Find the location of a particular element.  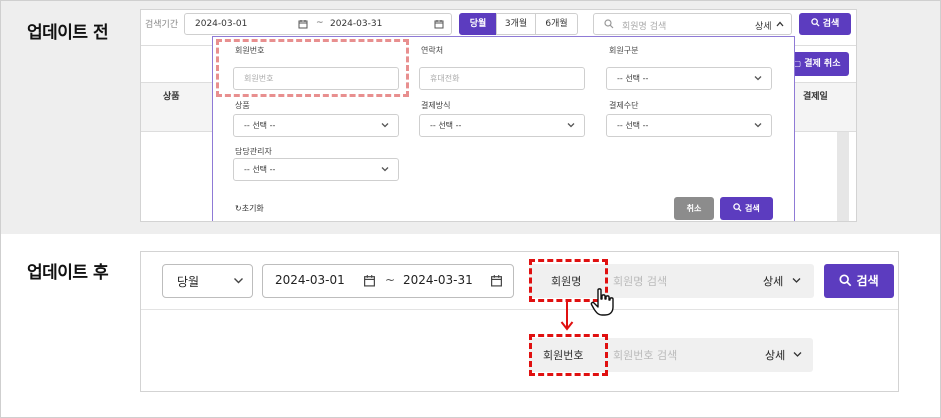

member-type-select: -- 선택 -- is located at coordinates (689, 78).